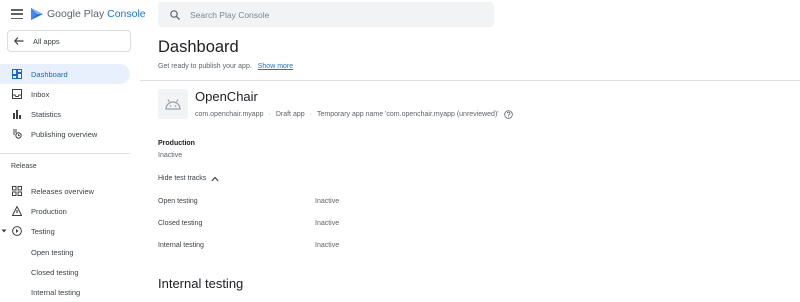 This screenshot has width=800, height=302. I want to click on sidebar-item-inbox: Inbox, so click(65, 94).